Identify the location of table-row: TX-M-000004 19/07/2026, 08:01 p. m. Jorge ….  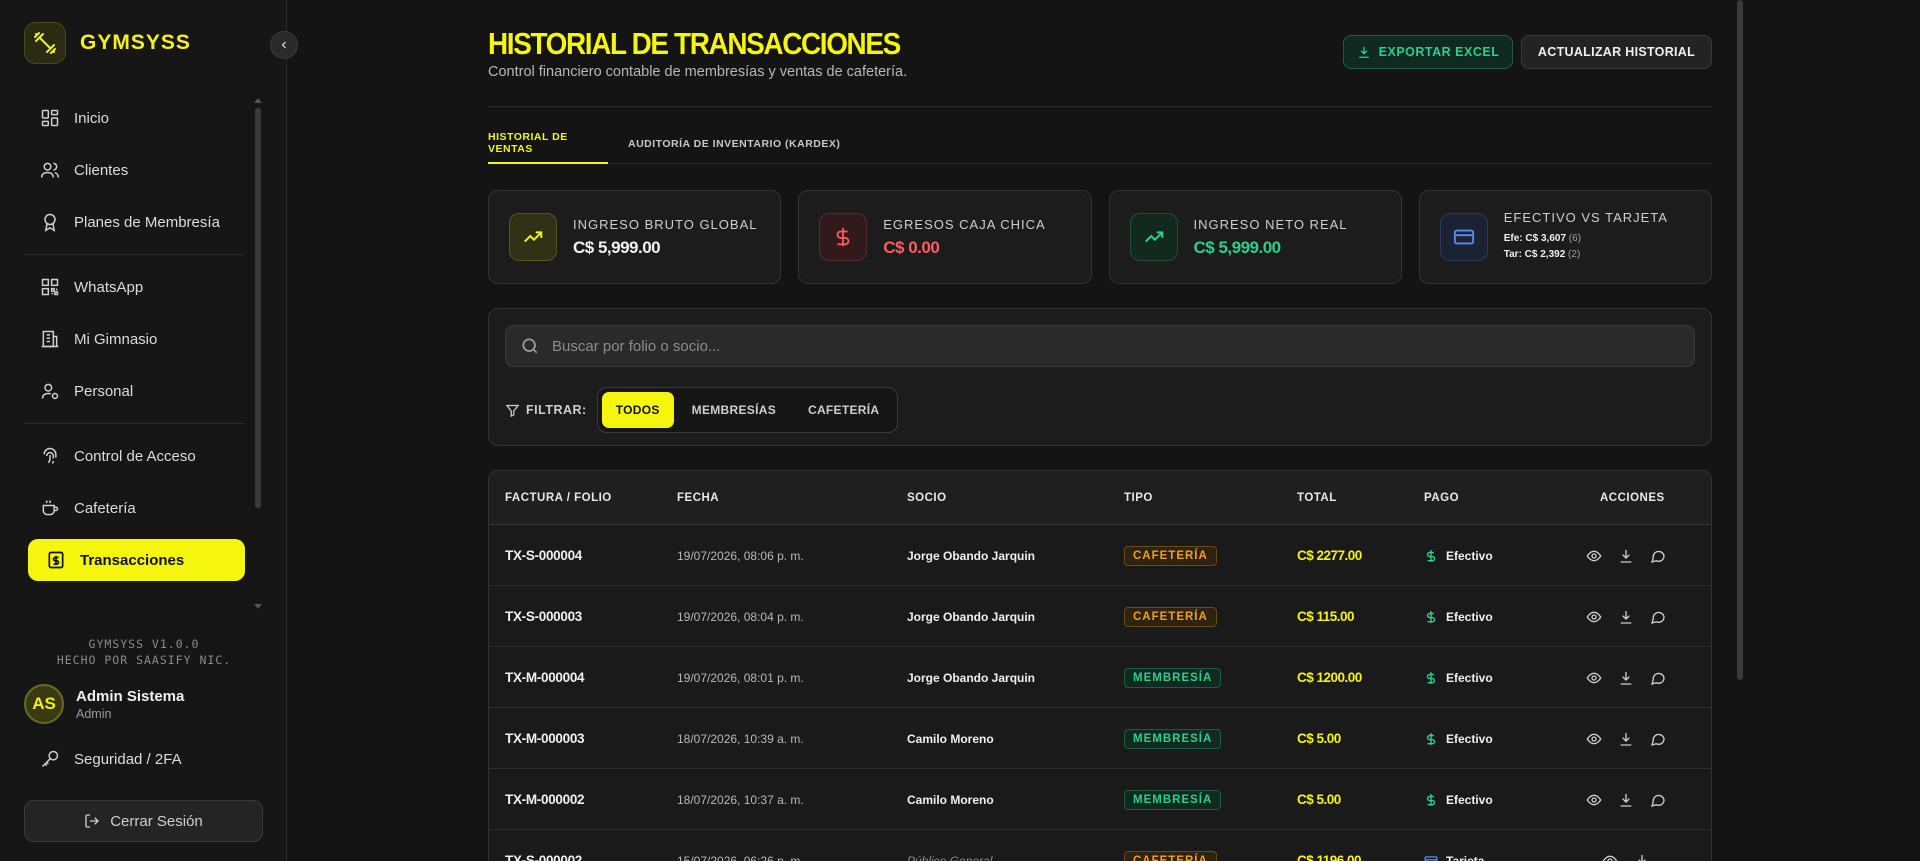
(1100, 677).